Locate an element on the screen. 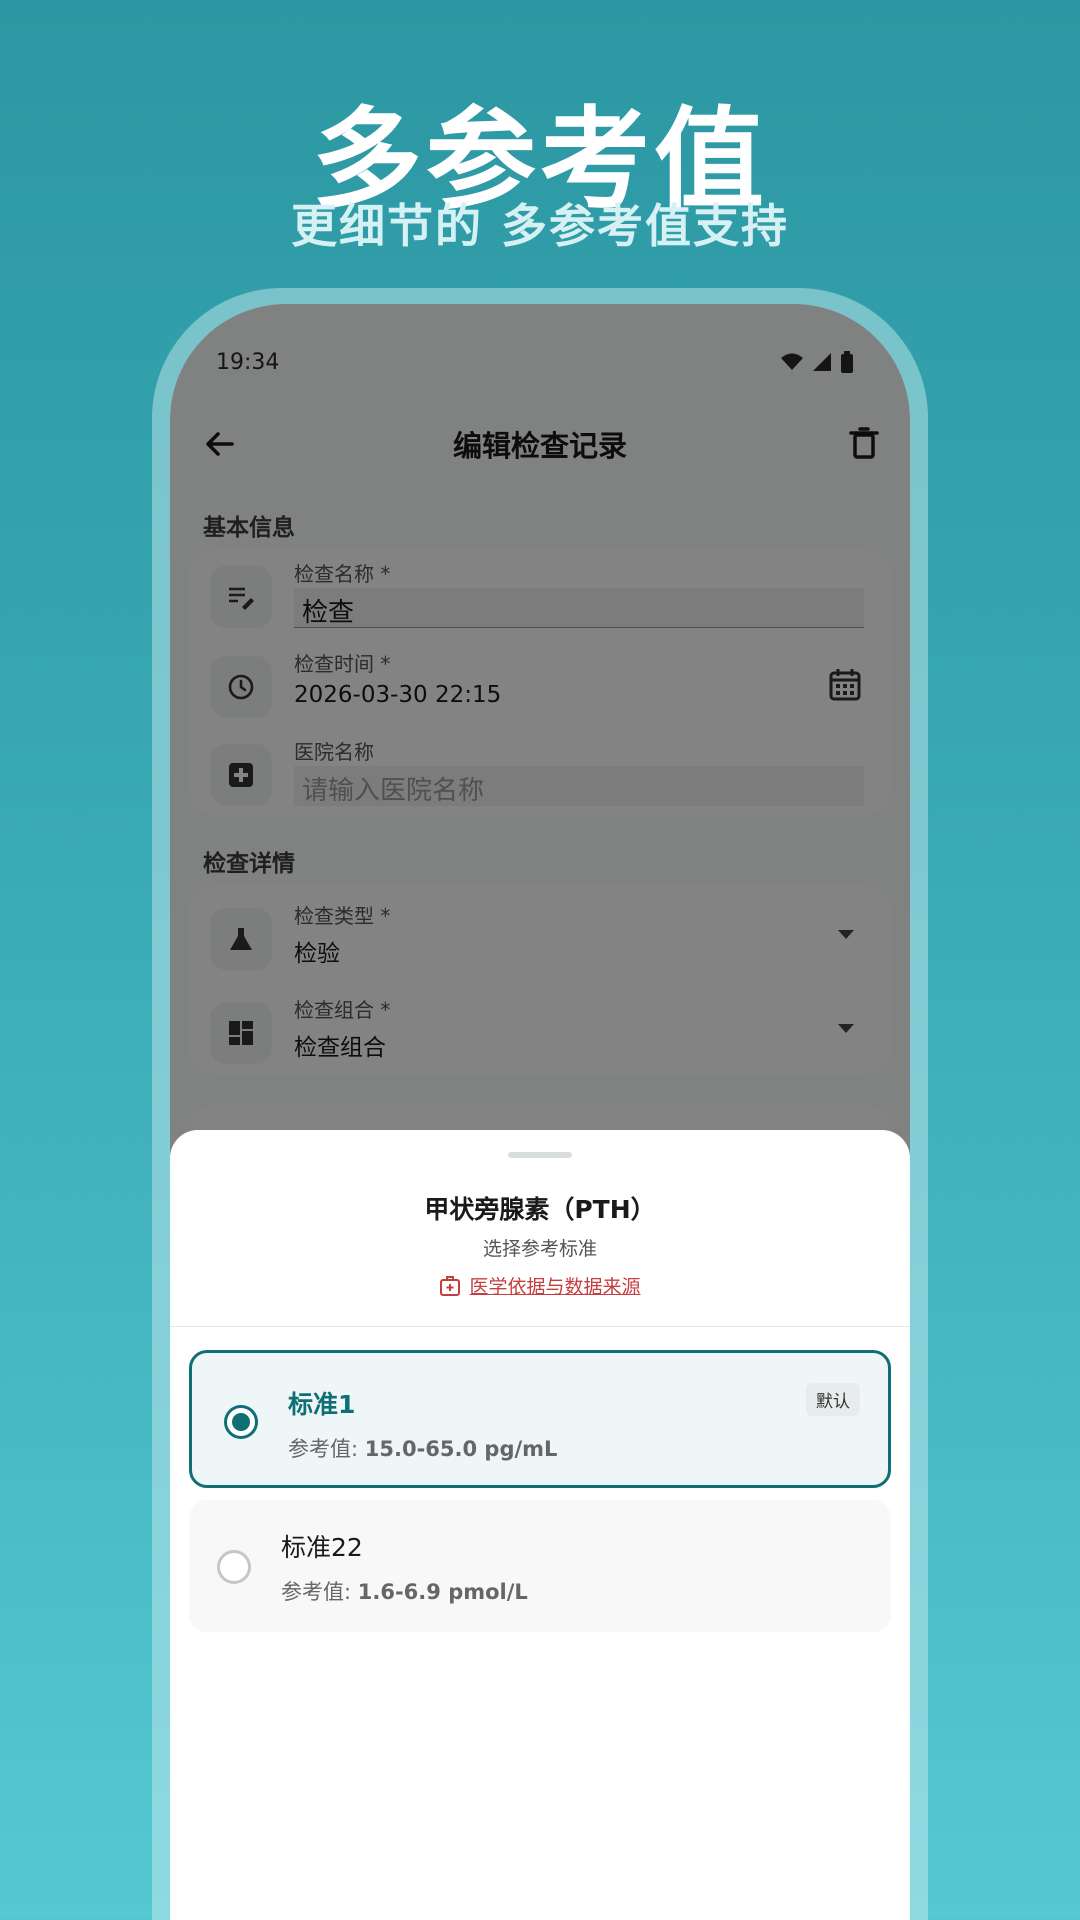 The image size is (1080, 1920). reference-range: 15.0-65.0 pg/mL is located at coordinates (461, 1449).